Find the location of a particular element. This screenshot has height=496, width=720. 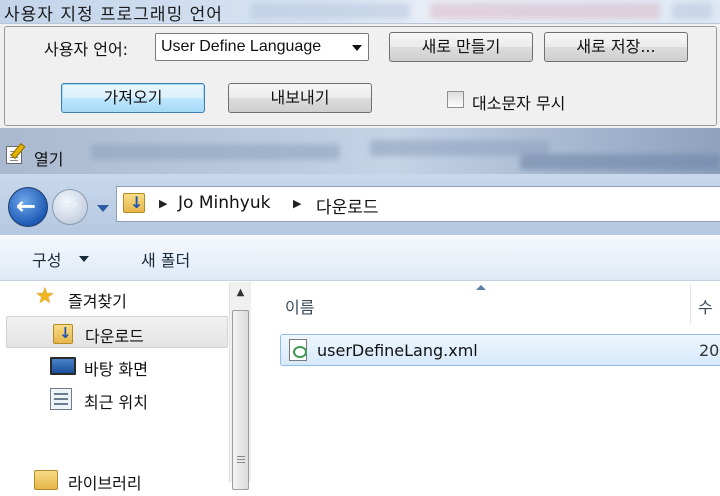

udl-title: 사용자 지정 프로그래밍 언어 is located at coordinates (113, 15).